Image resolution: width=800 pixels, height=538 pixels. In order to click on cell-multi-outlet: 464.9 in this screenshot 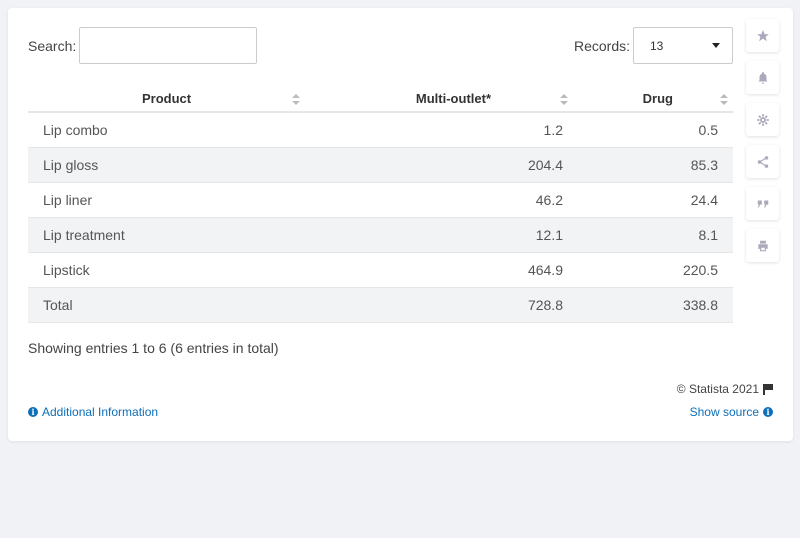, I will do `click(442, 270)`.